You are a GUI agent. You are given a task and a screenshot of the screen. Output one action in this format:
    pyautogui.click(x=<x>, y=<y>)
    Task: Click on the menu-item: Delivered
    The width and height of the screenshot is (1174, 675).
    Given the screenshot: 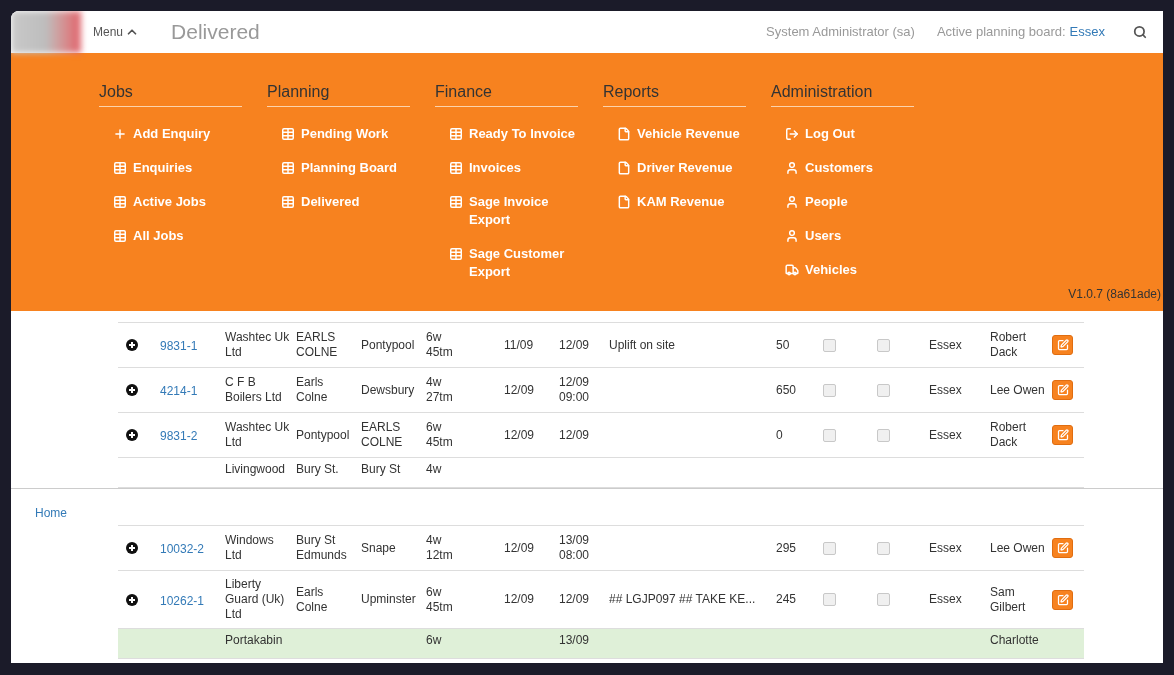 What is the action you would take?
    pyautogui.click(x=345, y=202)
    